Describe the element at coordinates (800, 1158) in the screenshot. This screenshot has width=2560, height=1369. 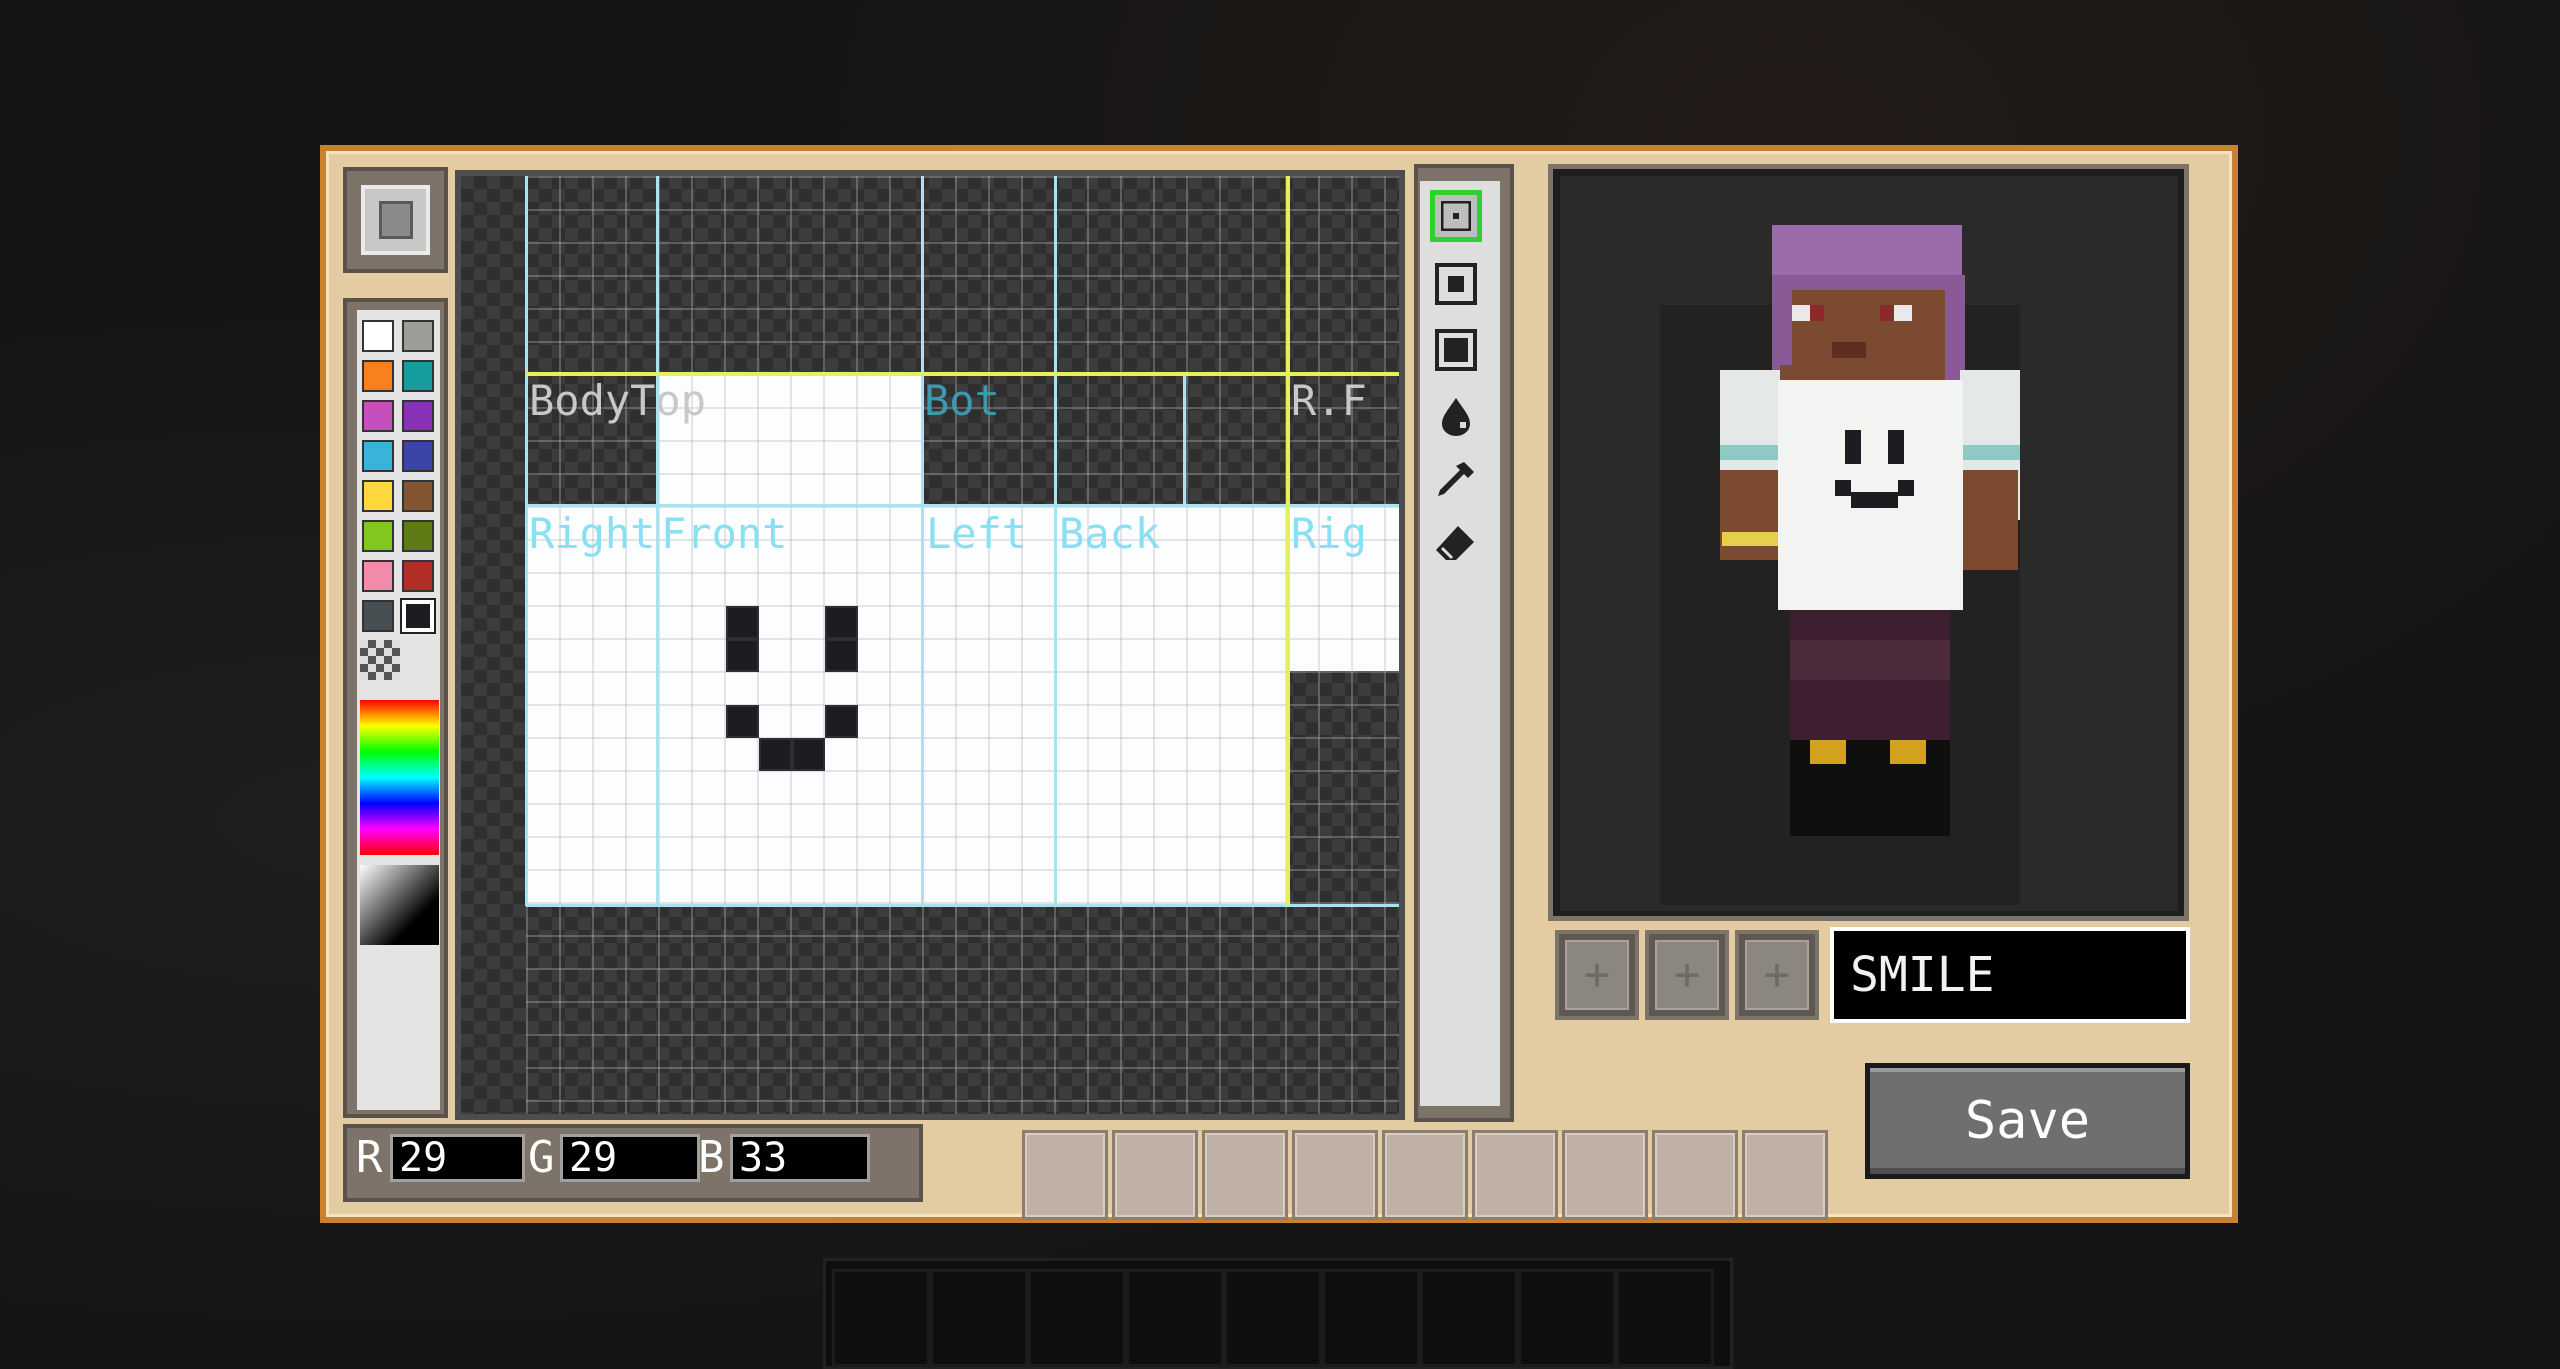
I see `blue-input: 33` at that location.